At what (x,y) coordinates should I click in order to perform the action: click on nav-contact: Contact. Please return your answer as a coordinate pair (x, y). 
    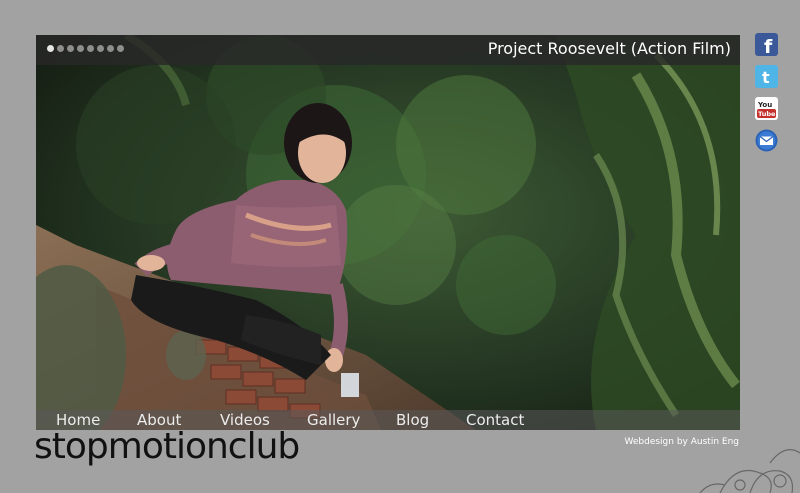
    Looking at the image, I should click on (495, 420).